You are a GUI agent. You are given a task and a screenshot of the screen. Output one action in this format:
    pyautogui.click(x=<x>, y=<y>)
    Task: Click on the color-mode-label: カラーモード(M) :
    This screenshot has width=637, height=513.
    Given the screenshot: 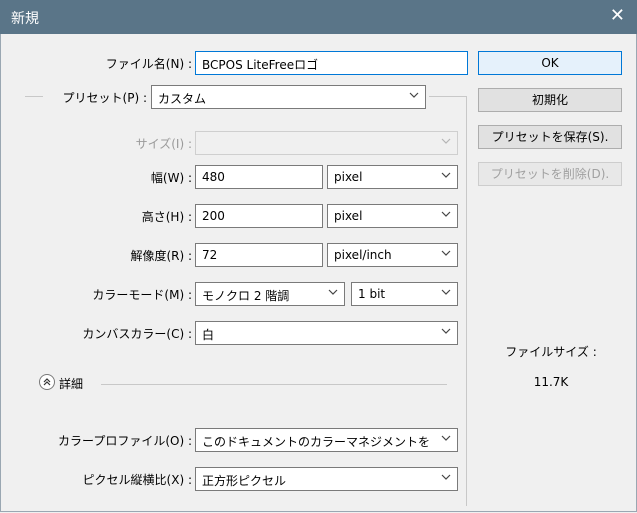 What is the action you would take?
    pyautogui.click(x=142, y=295)
    